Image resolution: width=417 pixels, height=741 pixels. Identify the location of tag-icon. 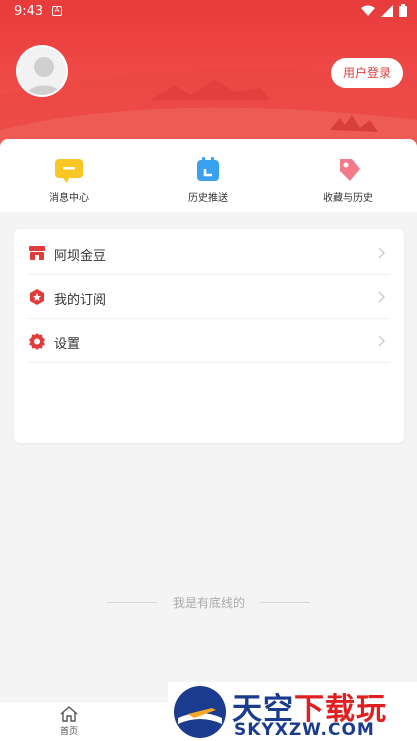
(350, 170).